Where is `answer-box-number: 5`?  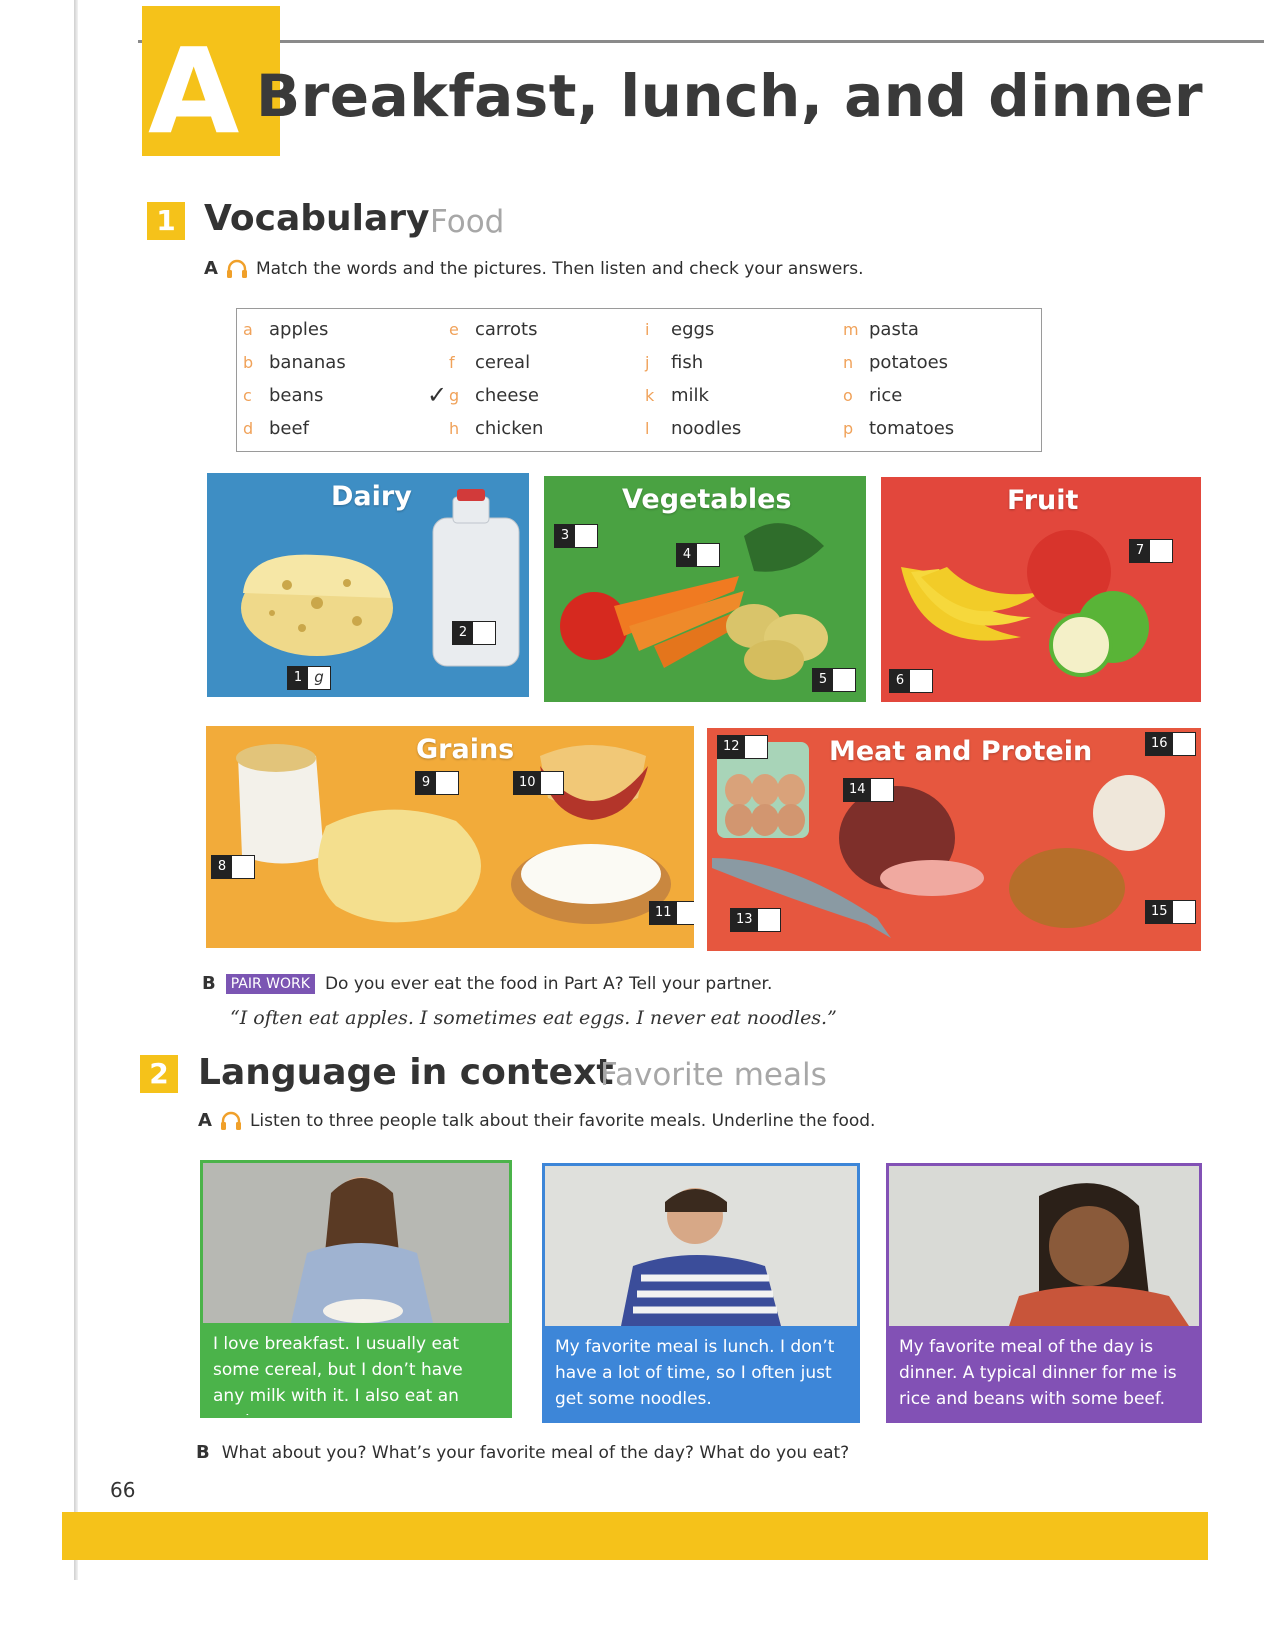 answer-box-number: 5 is located at coordinates (823, 679).